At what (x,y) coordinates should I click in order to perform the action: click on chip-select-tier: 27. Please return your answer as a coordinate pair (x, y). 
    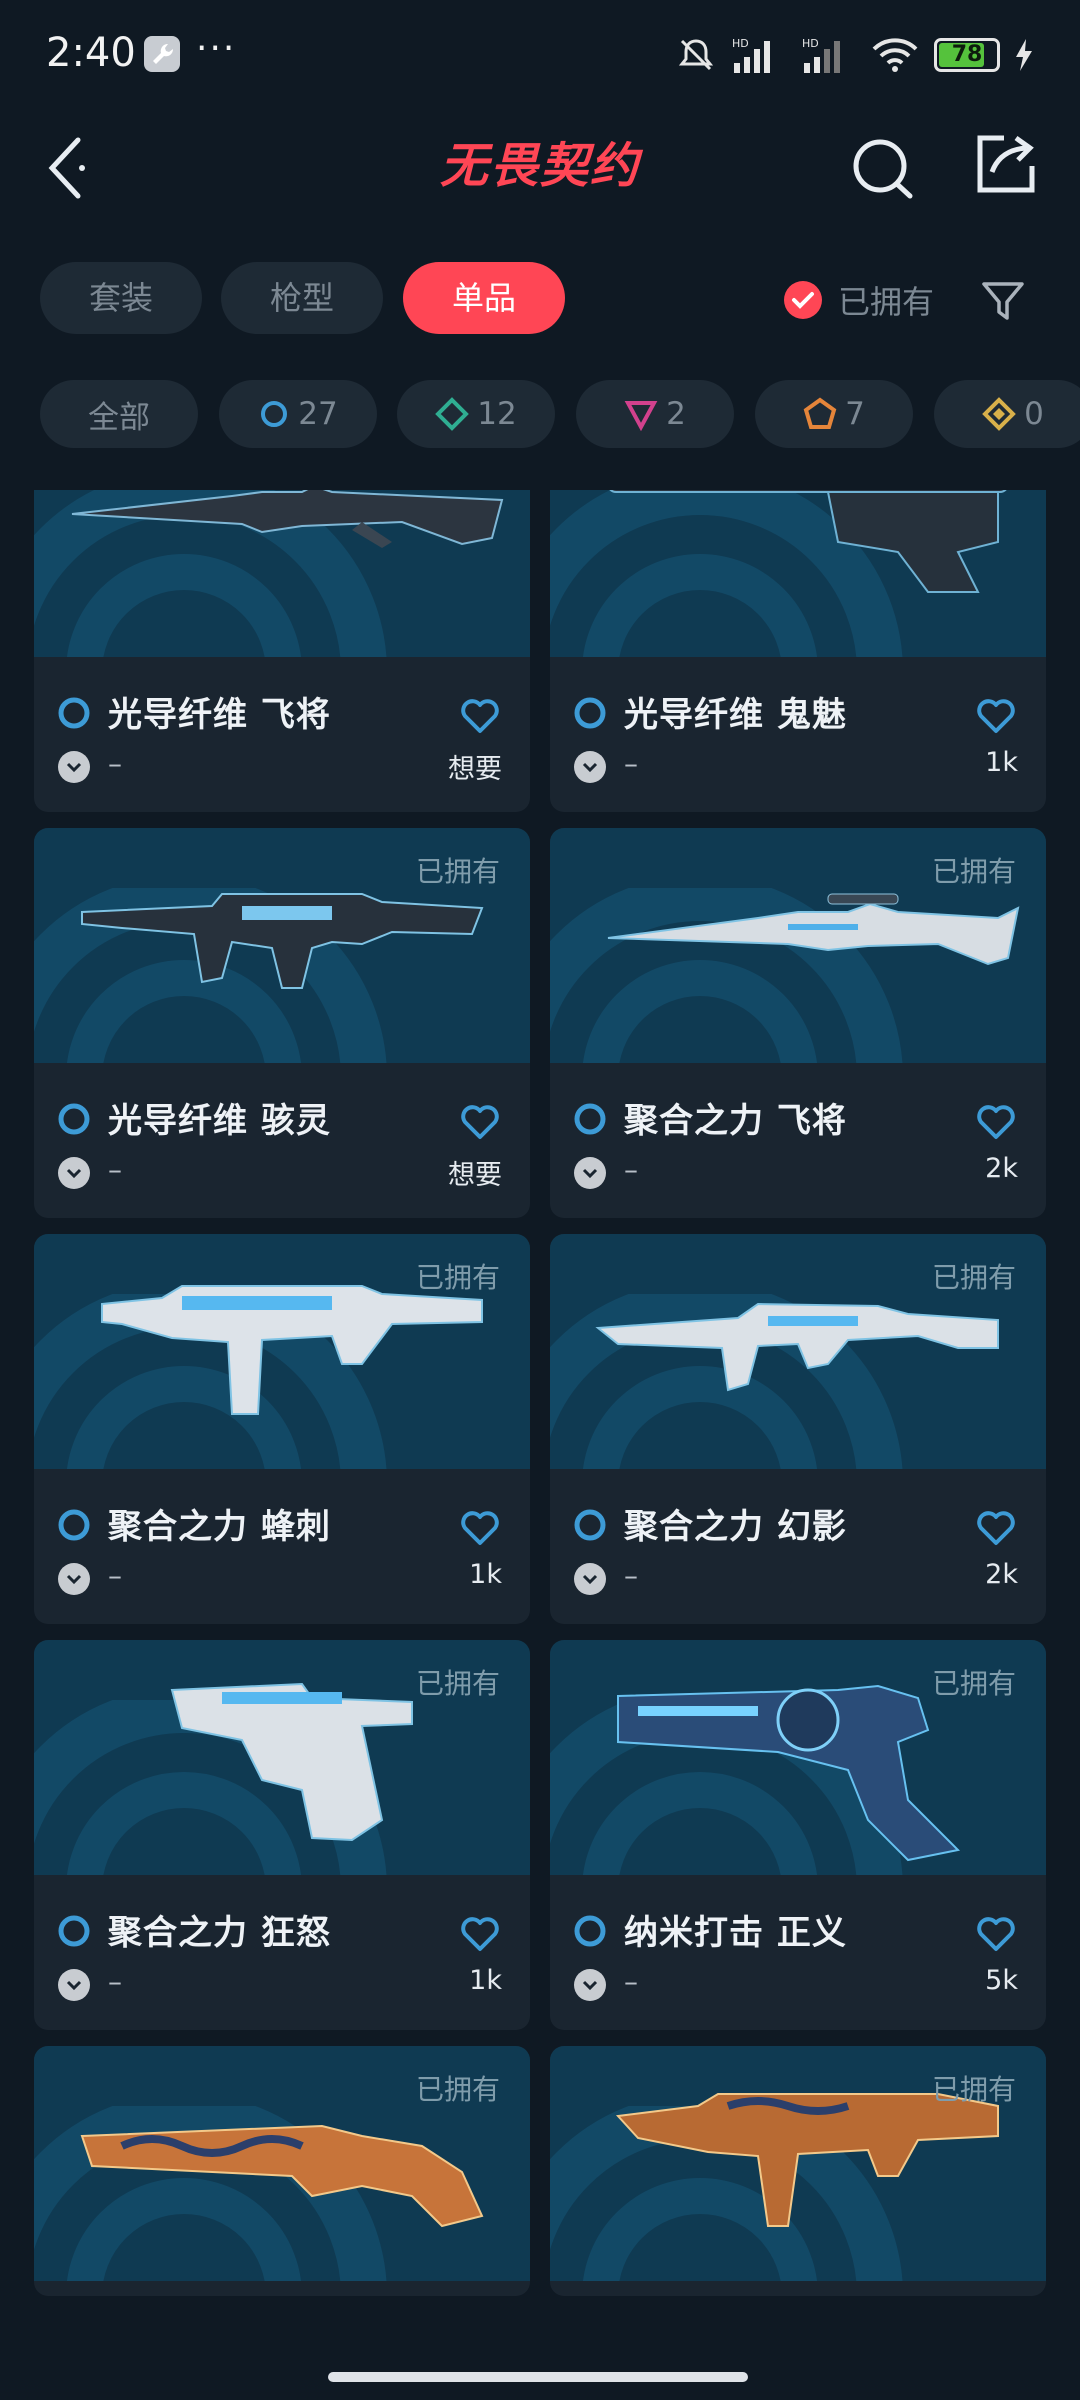
    Looking at the image, I should click on (298, 414).